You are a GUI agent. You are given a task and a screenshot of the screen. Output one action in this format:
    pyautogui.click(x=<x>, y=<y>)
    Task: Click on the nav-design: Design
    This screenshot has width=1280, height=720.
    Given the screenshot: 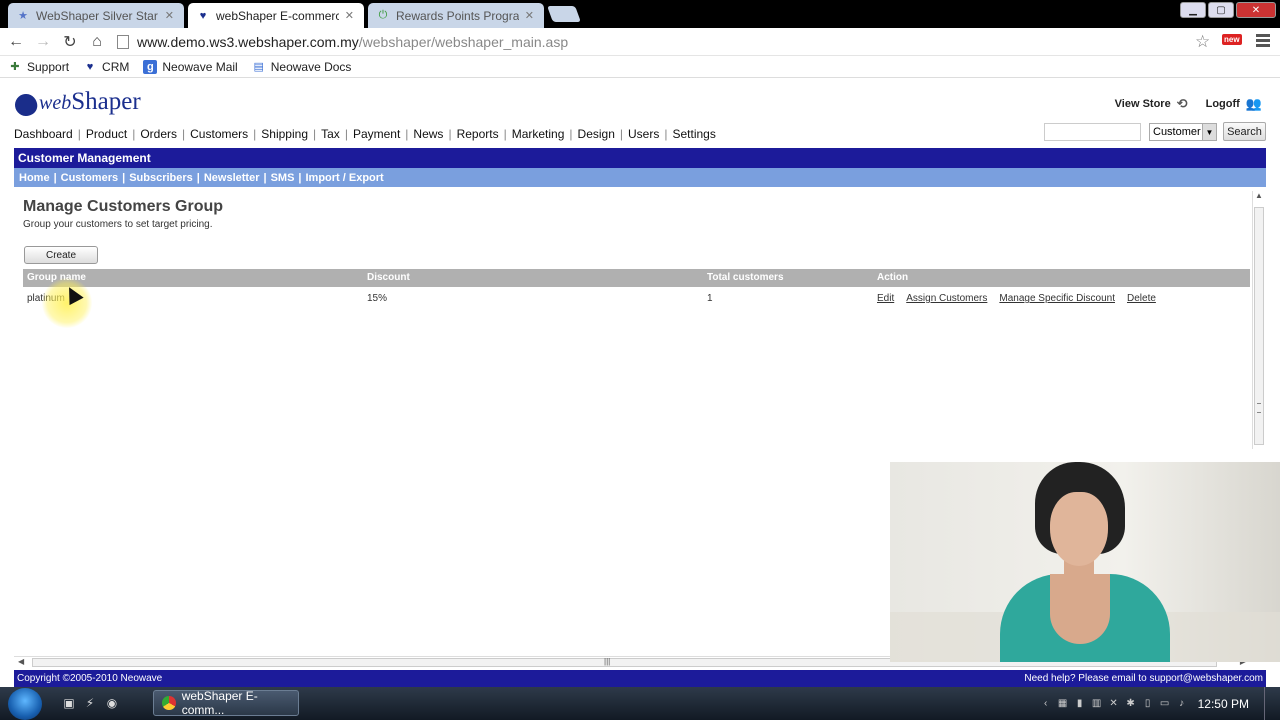 What is the action you would take?
    pyautogui.click(x=596, y=134)
    